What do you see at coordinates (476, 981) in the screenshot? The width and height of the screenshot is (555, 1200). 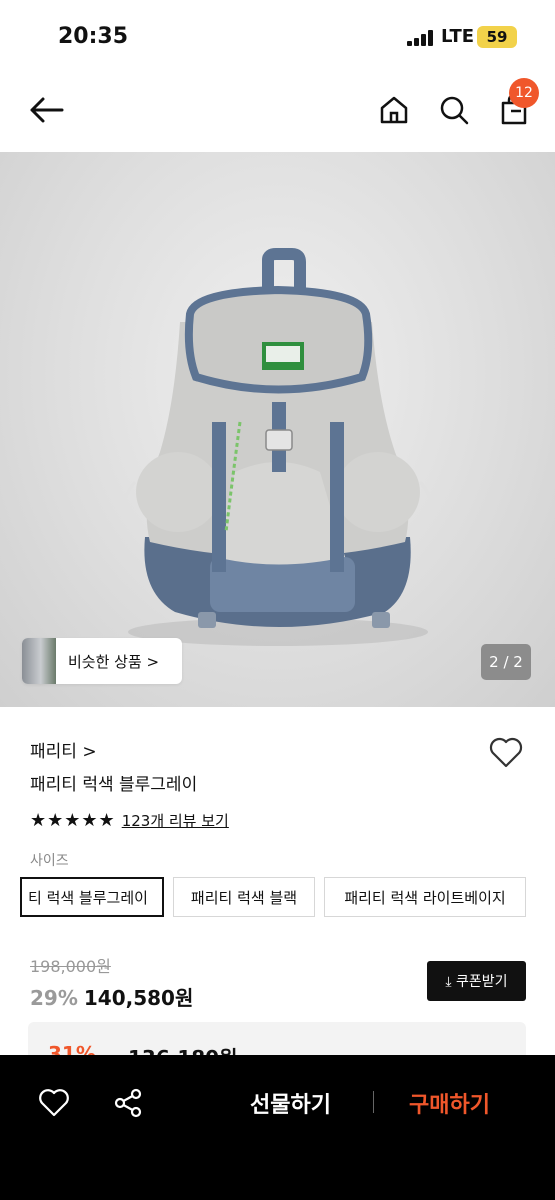 I see `coupon-button: ⤓ 쿠폰받기` at bounding box center [476, 981].